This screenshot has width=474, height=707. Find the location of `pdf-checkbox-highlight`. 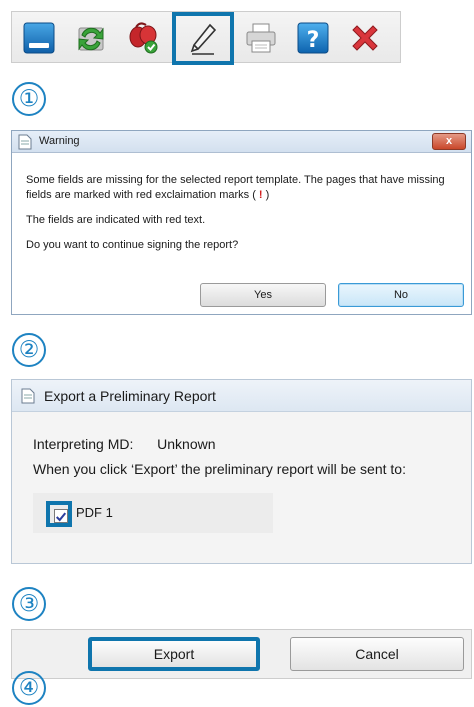

pdf-checkbox-highlight is located at coordinates (59, 514).